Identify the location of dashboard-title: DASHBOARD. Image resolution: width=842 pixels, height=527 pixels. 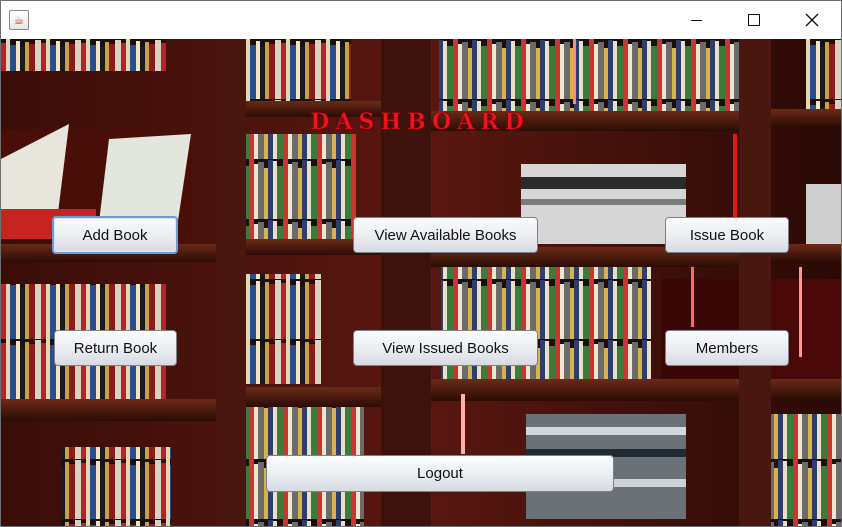
(420, 122).